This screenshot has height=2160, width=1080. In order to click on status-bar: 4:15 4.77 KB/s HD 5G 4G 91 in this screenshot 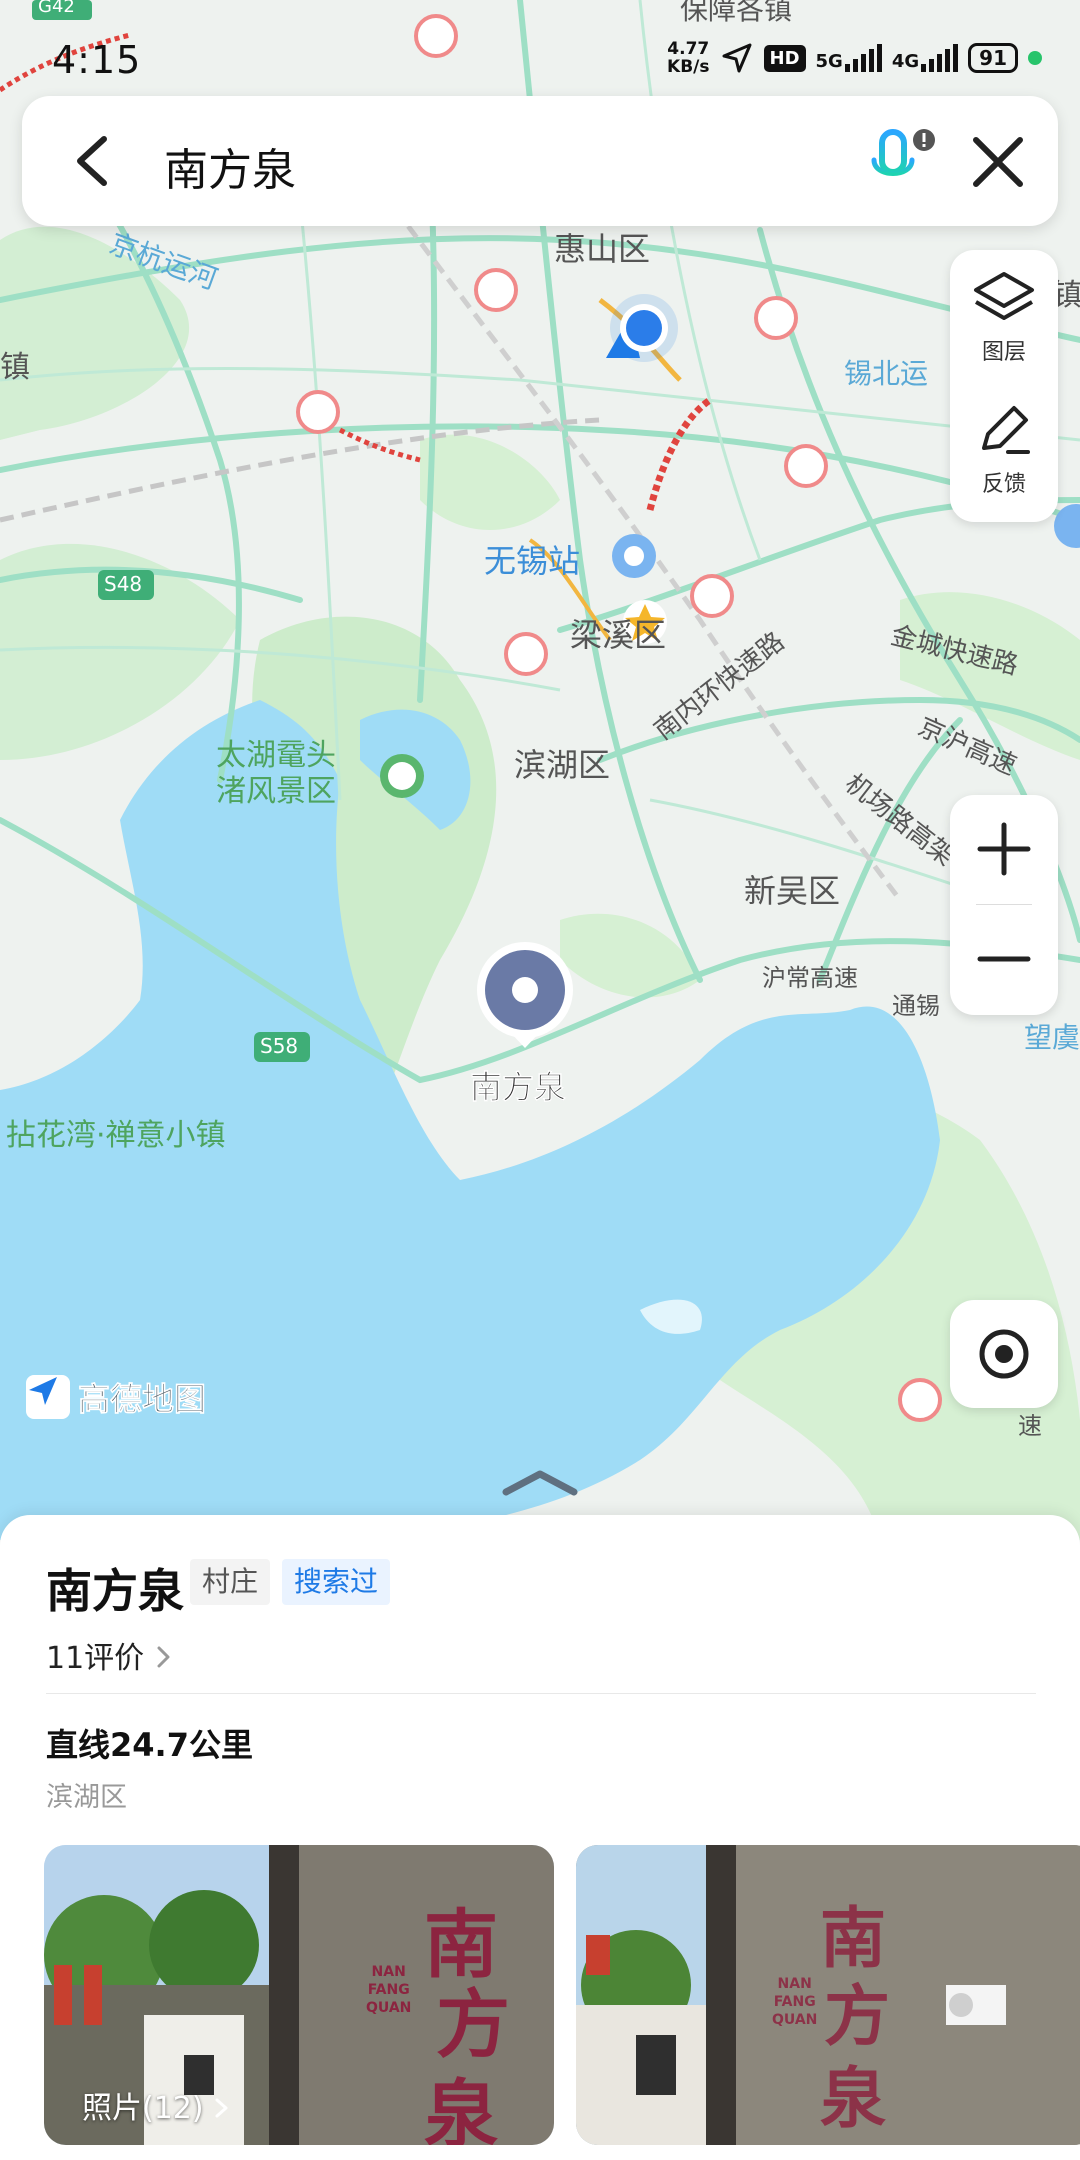, I will do `click(540, 45)`.